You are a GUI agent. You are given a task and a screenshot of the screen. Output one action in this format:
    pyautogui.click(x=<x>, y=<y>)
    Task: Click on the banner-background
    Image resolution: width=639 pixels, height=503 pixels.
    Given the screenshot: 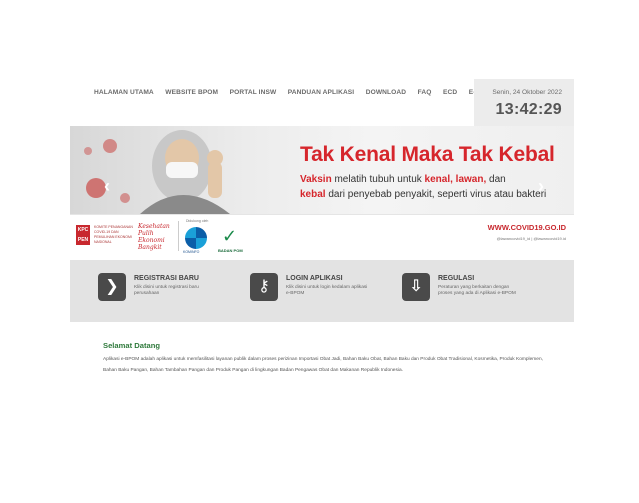 What is the action you would take?
    pyautogui.click(x=322, y=170)
    